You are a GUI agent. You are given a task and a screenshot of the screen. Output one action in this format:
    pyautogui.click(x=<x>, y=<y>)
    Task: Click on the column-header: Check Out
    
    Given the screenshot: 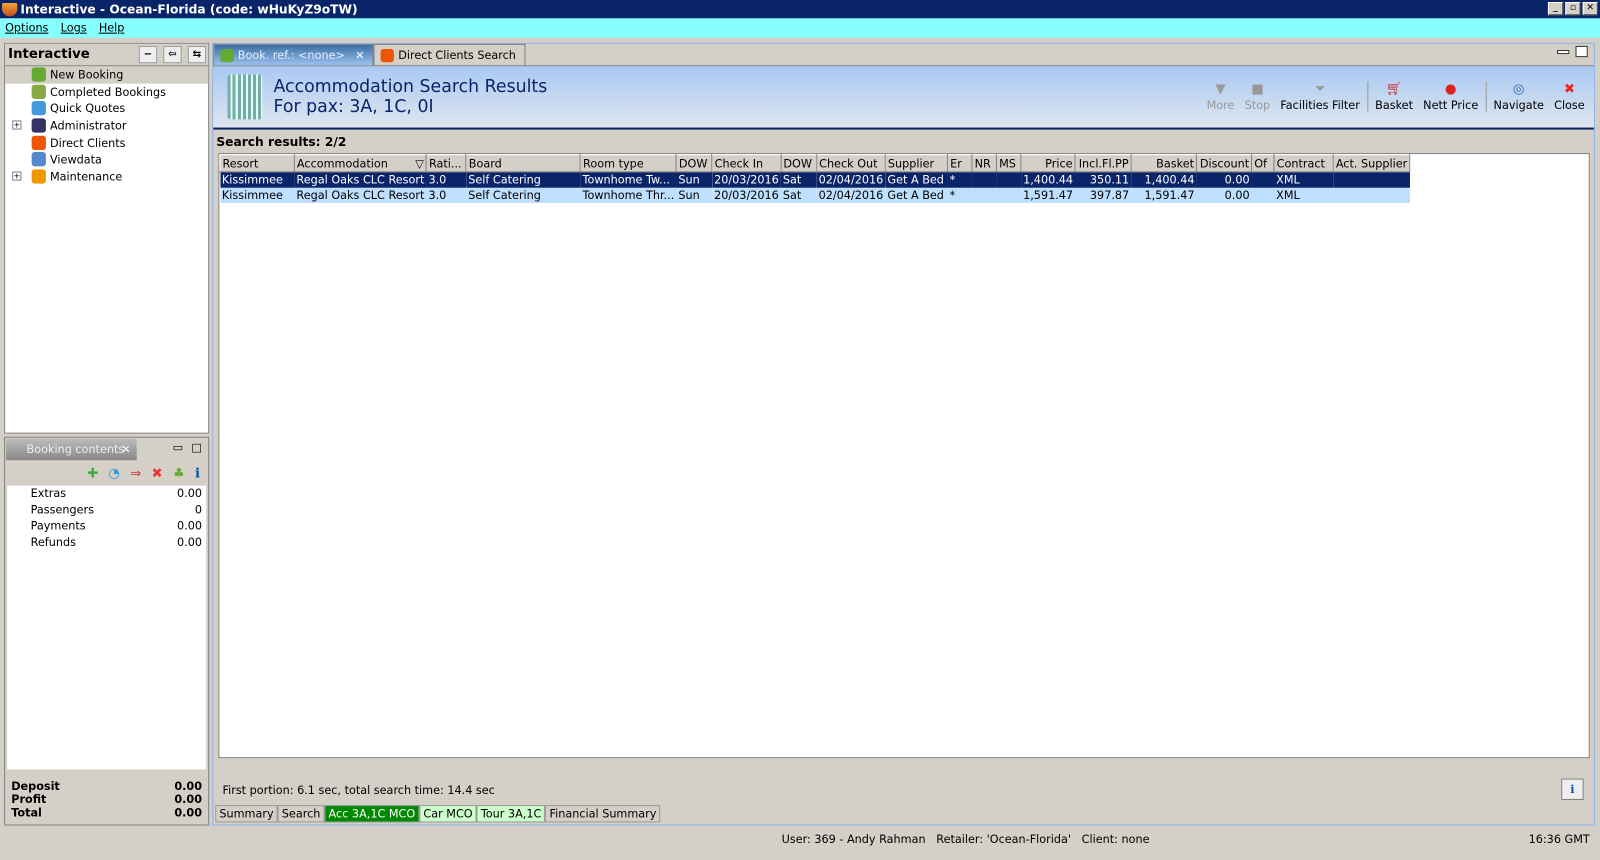 What is the action you would take?
    pyautogui.click(x=851, y=163)
    